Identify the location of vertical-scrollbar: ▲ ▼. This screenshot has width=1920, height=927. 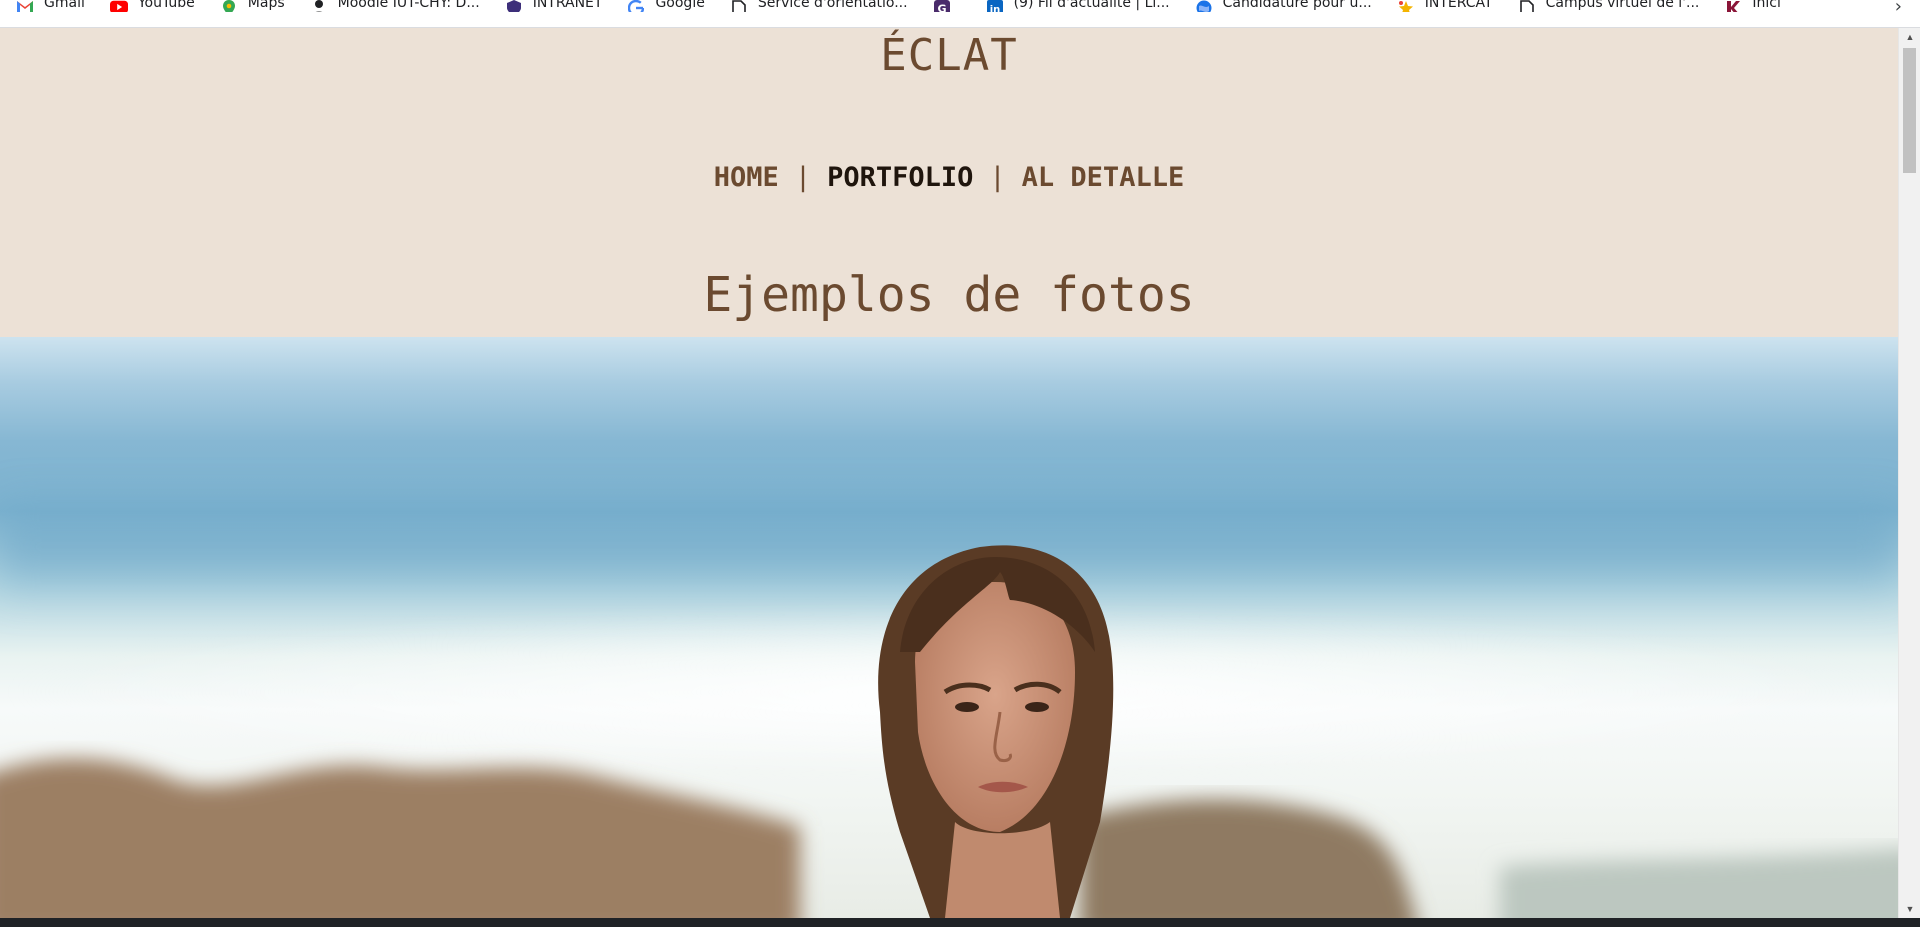
(1909, 473).